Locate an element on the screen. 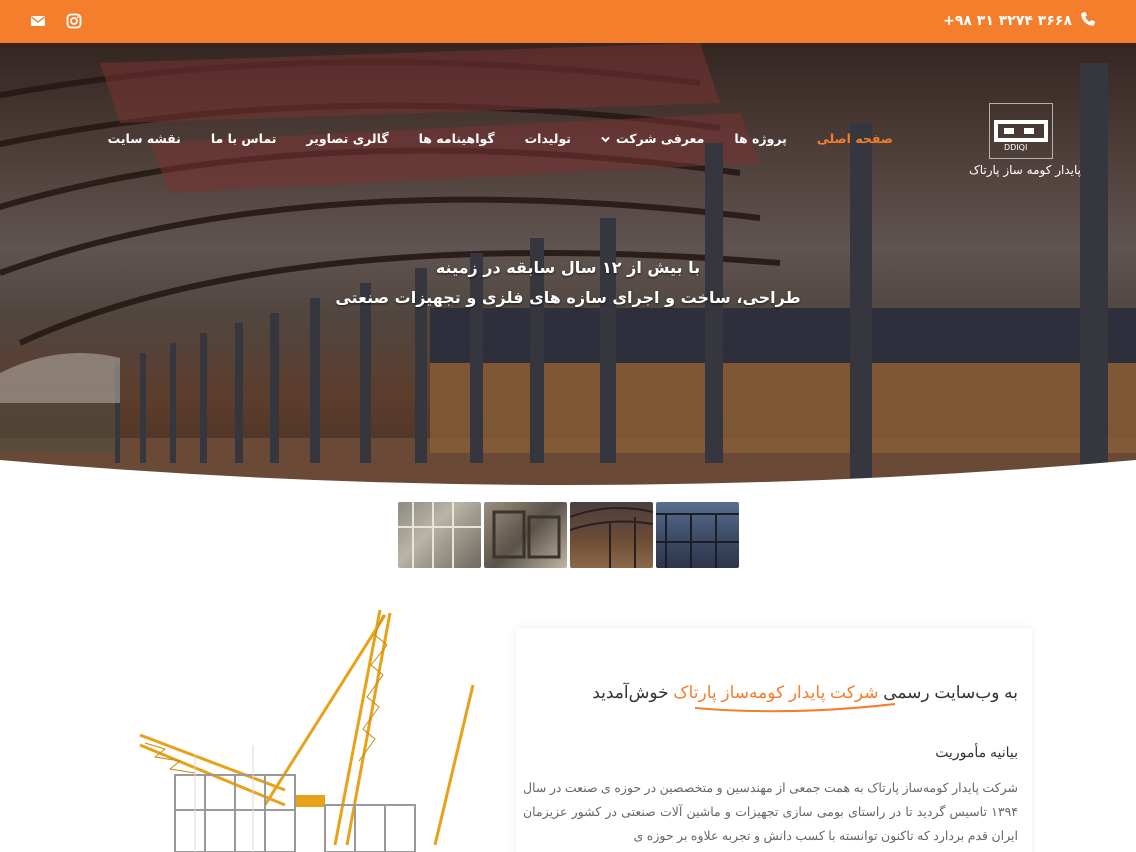  tower-cranes-image is located at coordinates (307, 728).